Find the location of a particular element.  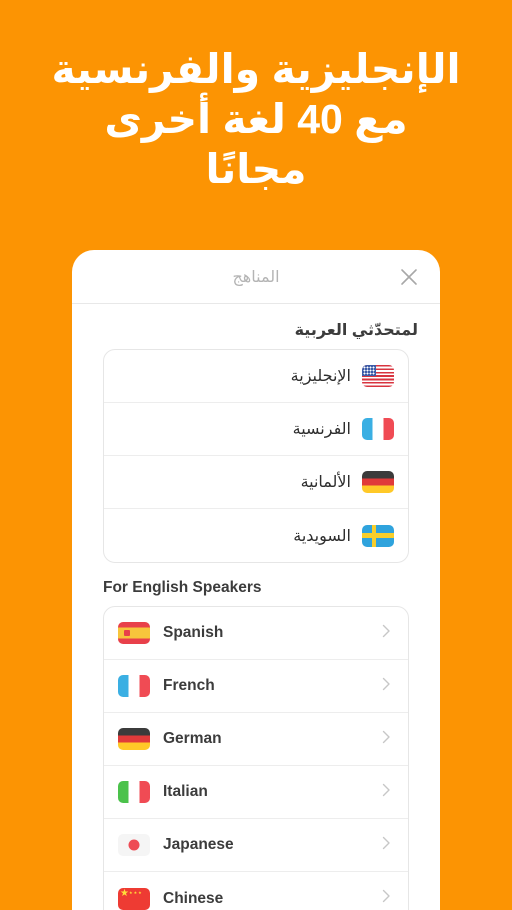

page-title: المناهج is located at coordinates (256, 277).